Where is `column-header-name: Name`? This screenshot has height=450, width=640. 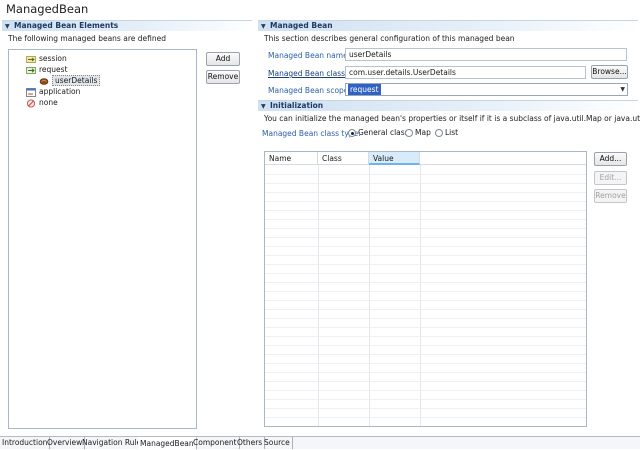
column-header-name: Name is located at coordinates (291, 158).